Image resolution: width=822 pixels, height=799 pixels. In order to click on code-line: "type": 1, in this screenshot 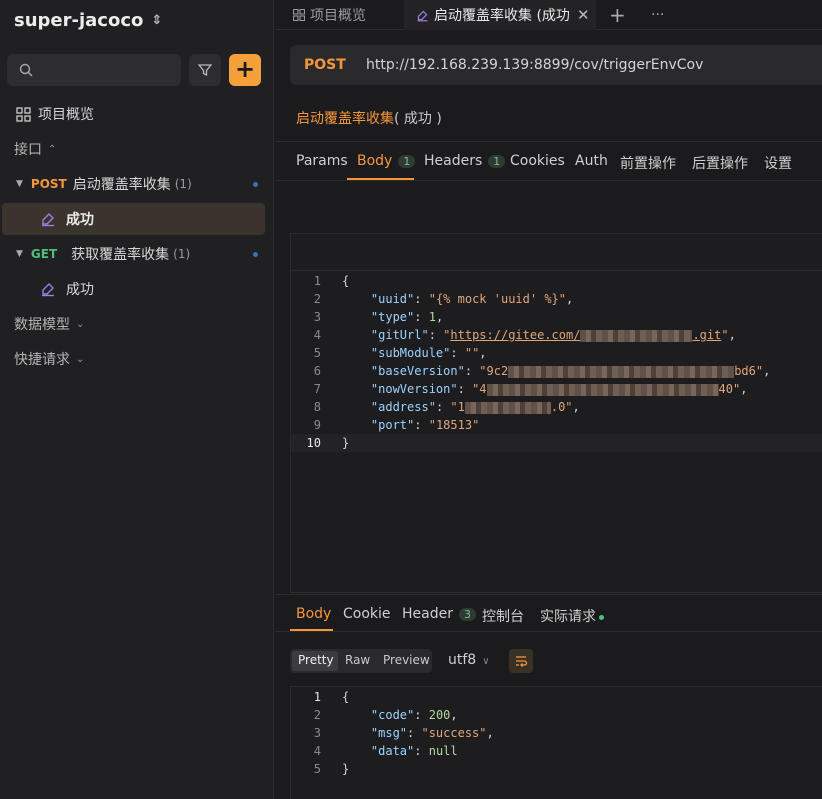, I will do `click(407, 317)`.